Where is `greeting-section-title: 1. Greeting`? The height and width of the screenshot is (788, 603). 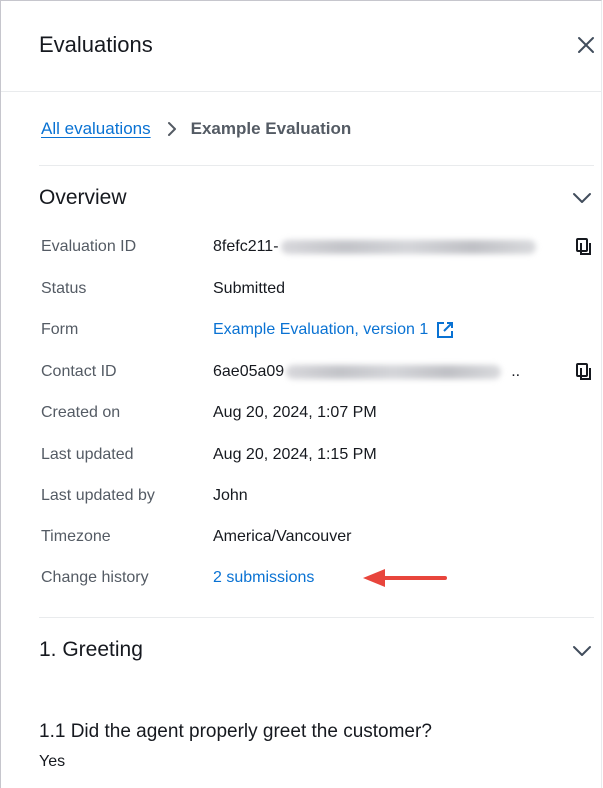
greeting-section-title: 1. Greeting is located at coordinates (91, 650).